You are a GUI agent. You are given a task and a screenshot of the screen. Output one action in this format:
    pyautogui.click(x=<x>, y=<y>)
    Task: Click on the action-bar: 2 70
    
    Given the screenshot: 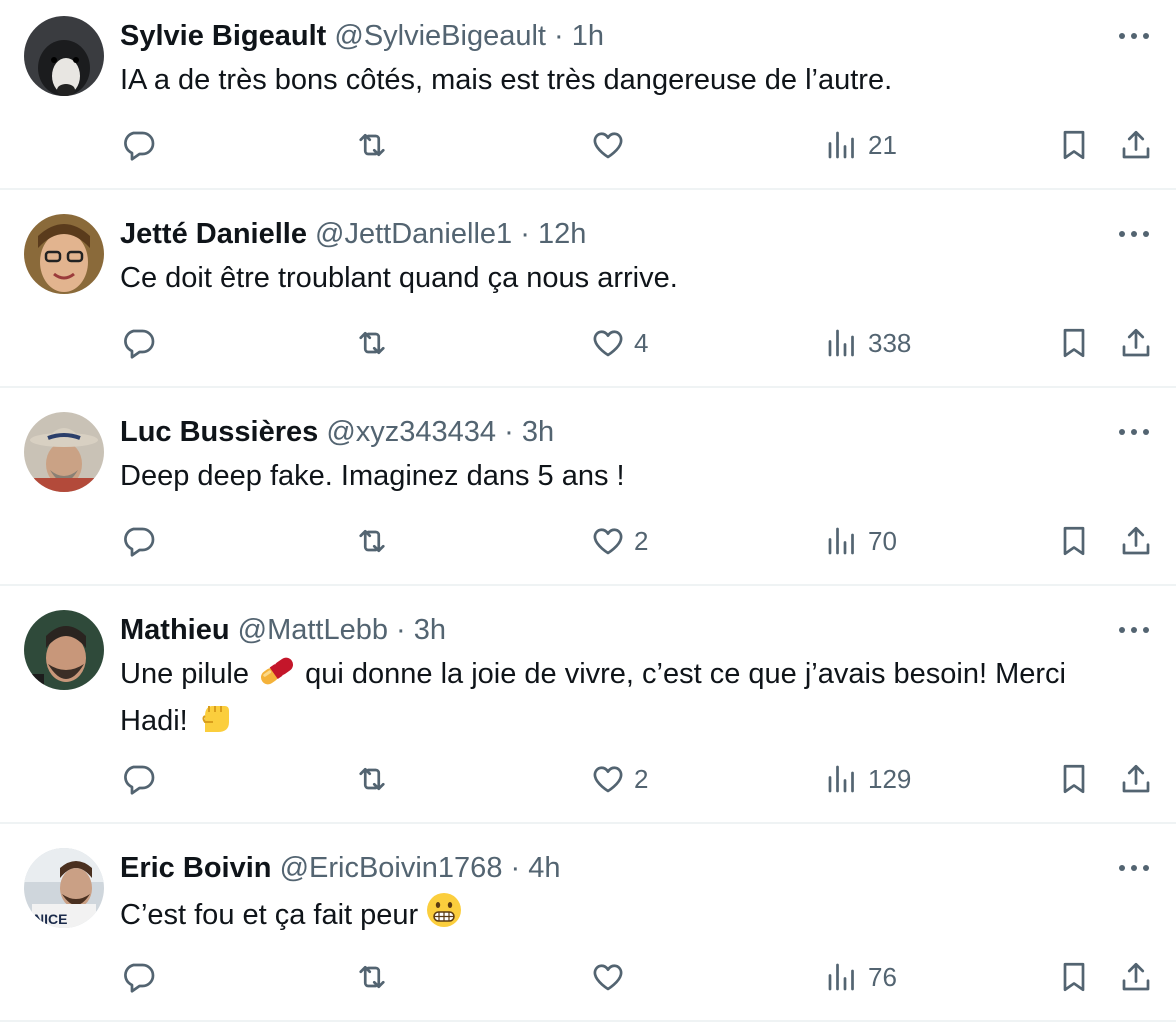 What is the action you would take?
    pyautogui.click(x=648, y=541)
    